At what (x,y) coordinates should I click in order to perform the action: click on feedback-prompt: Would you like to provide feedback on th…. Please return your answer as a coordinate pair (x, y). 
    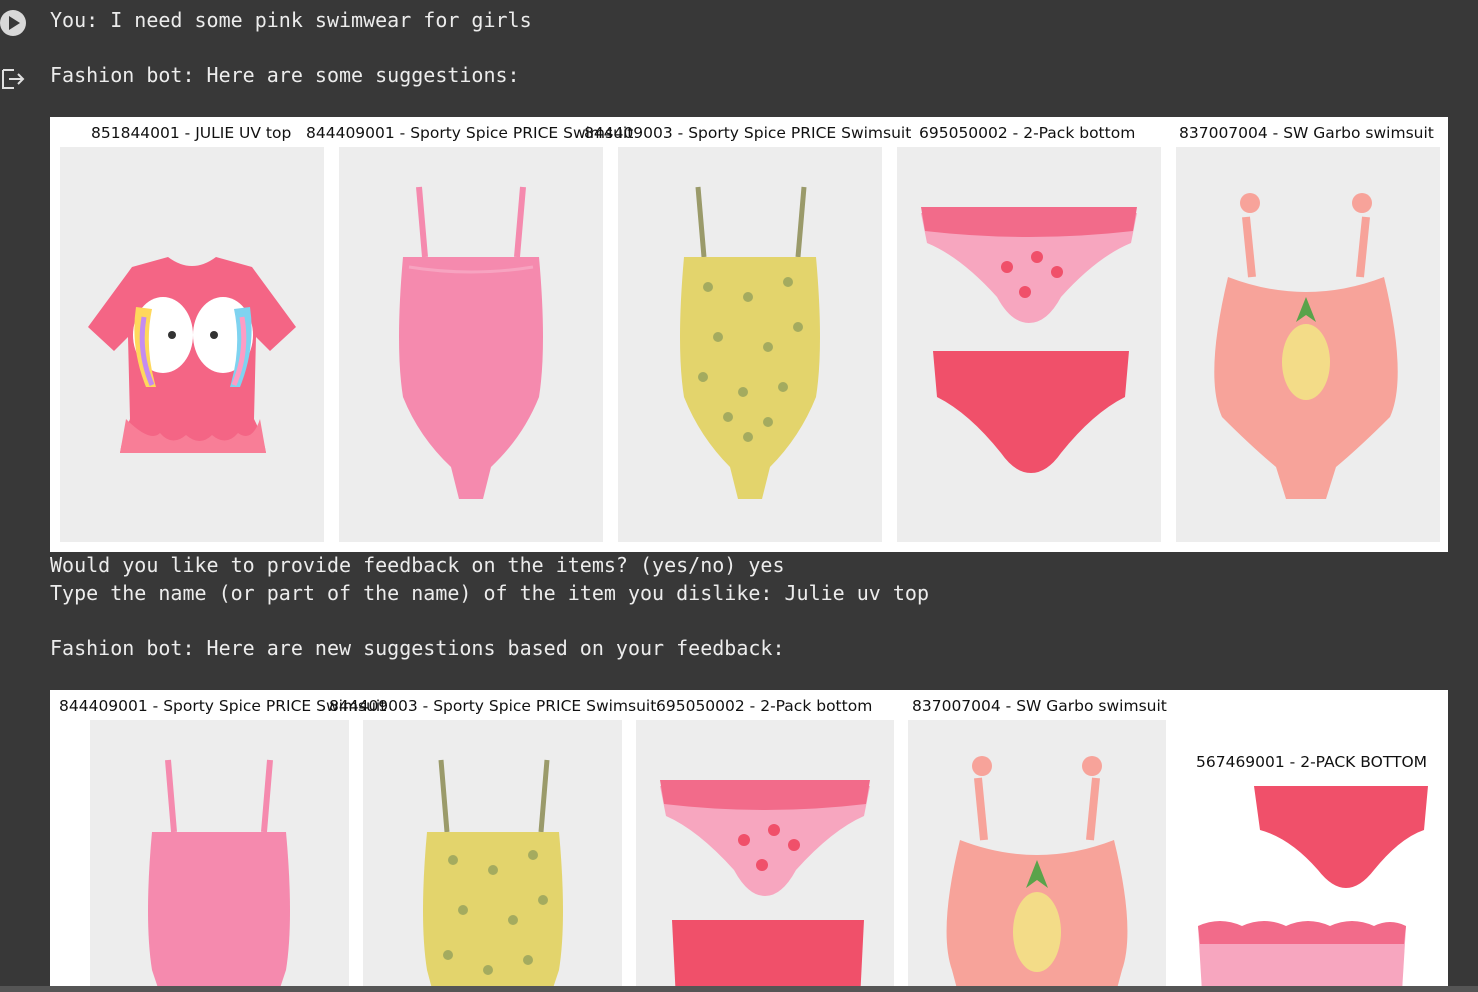
    Looking at the image, I should click on (417, 565).